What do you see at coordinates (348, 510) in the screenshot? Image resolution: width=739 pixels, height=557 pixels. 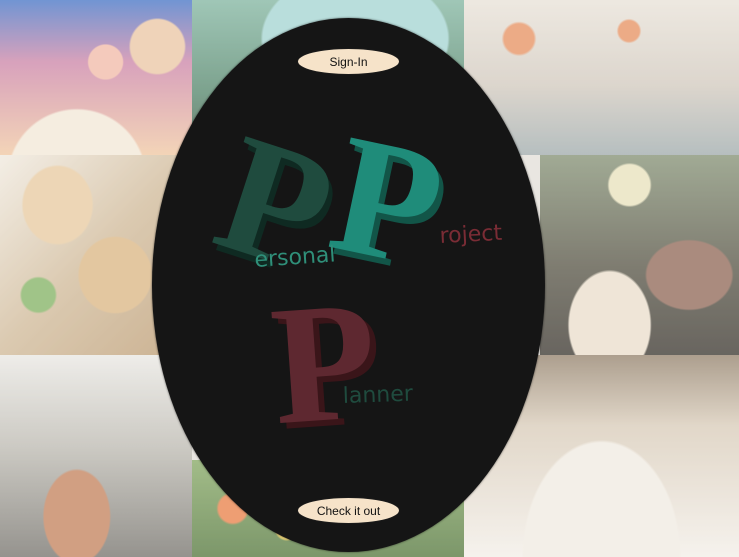 I see `check-it-out-button: Check it out` at bounding box center [348, 510].